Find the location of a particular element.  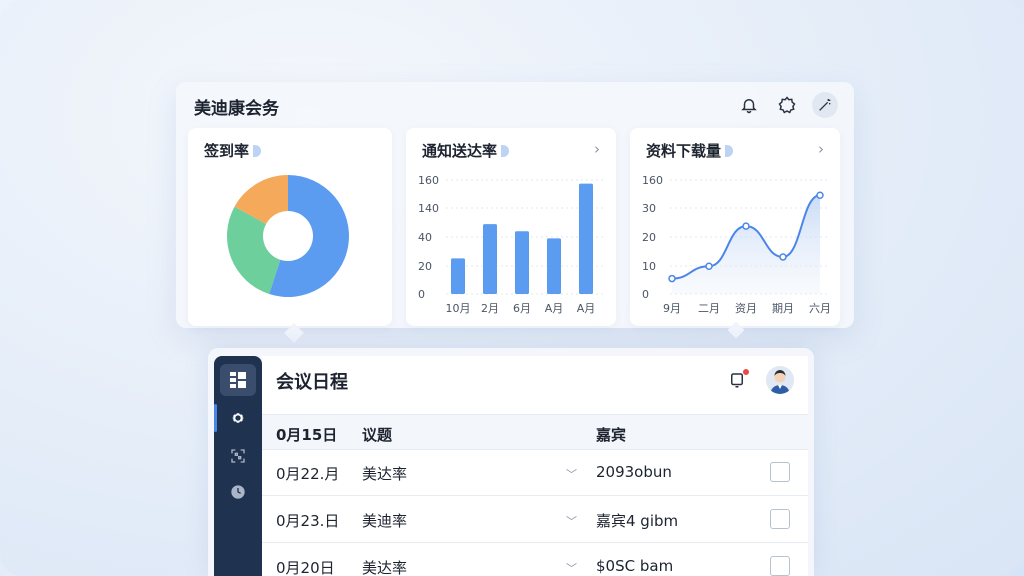

row-guest: $0SC bam is located at coordinates (635, 566).